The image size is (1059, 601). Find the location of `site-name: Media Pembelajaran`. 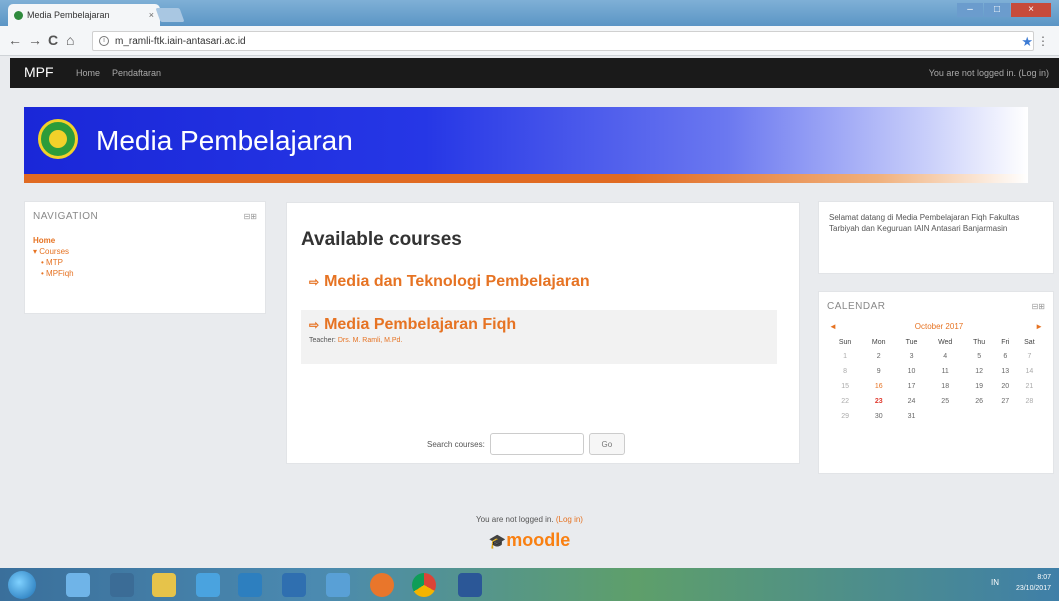

site-name: Media Pembelajaran is located at coordinates (224, 140).